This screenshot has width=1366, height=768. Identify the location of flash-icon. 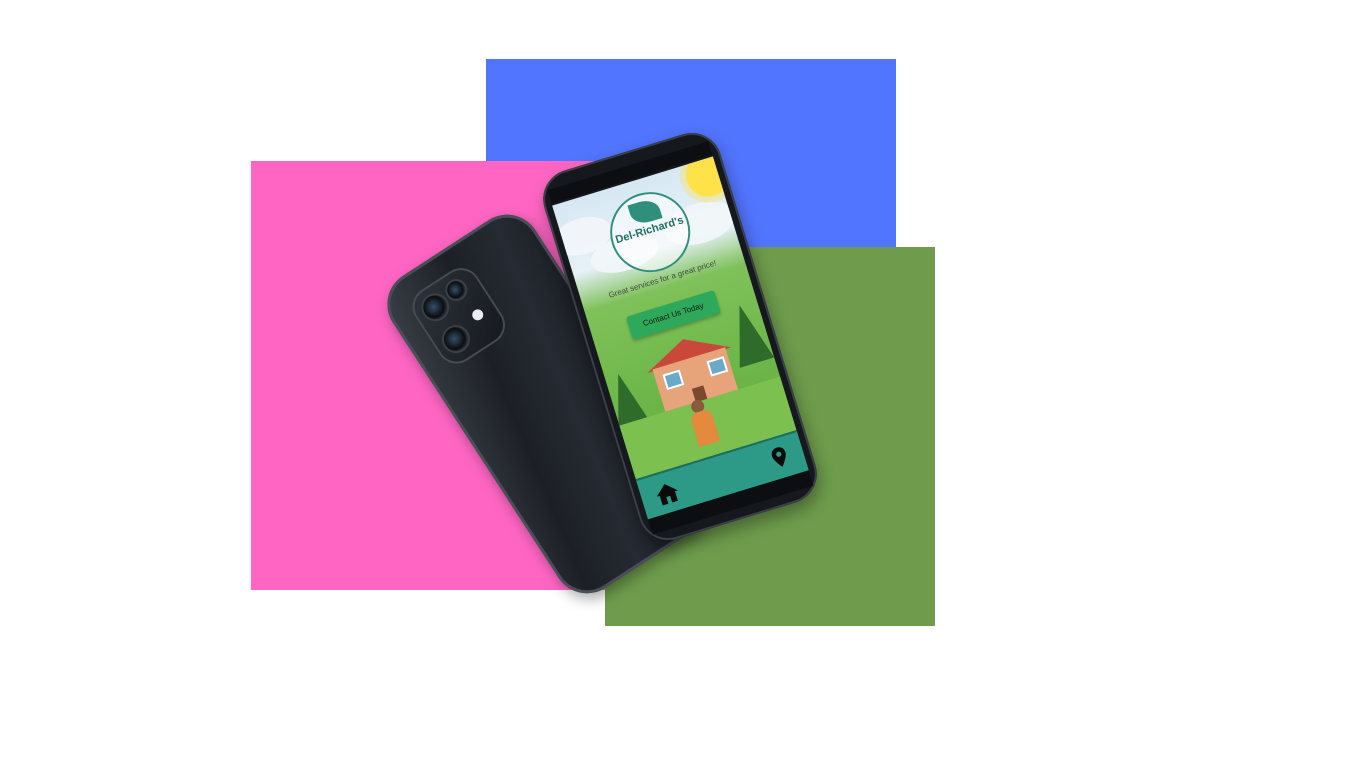
(478, 315).